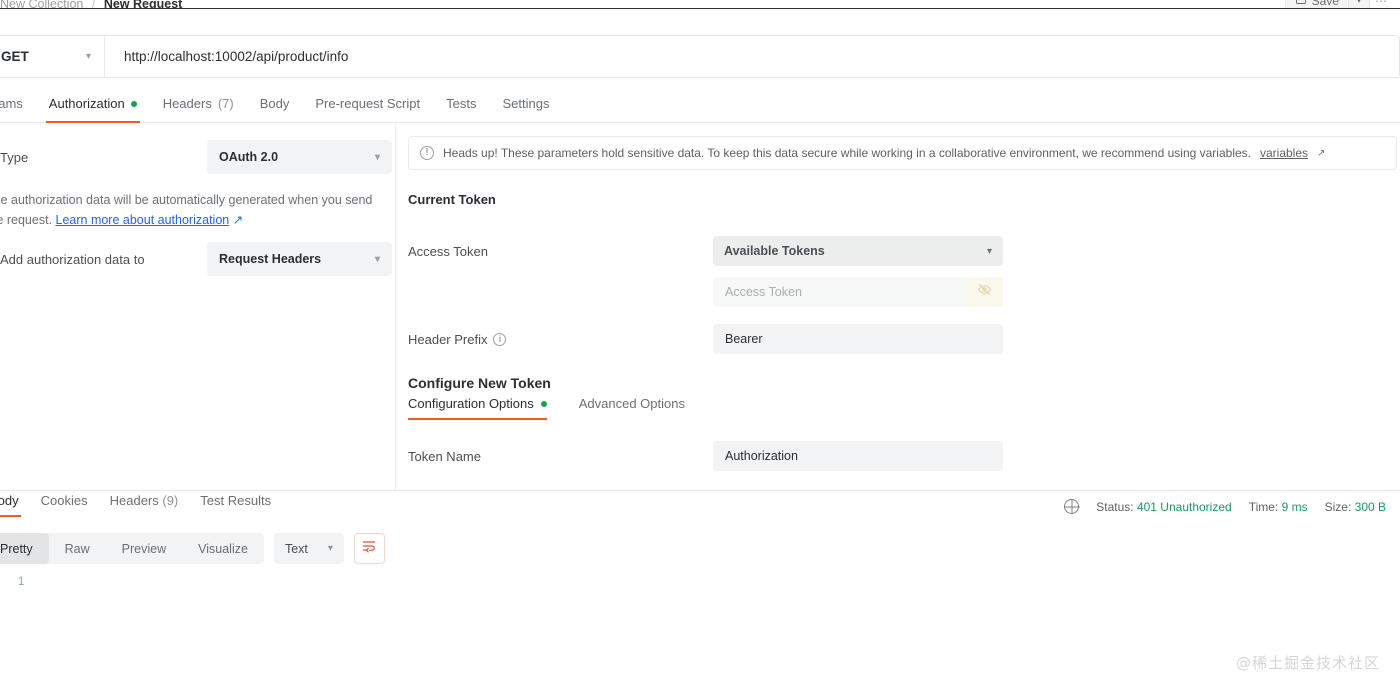  I want to click on tab-count: (7), so click(225, 103).